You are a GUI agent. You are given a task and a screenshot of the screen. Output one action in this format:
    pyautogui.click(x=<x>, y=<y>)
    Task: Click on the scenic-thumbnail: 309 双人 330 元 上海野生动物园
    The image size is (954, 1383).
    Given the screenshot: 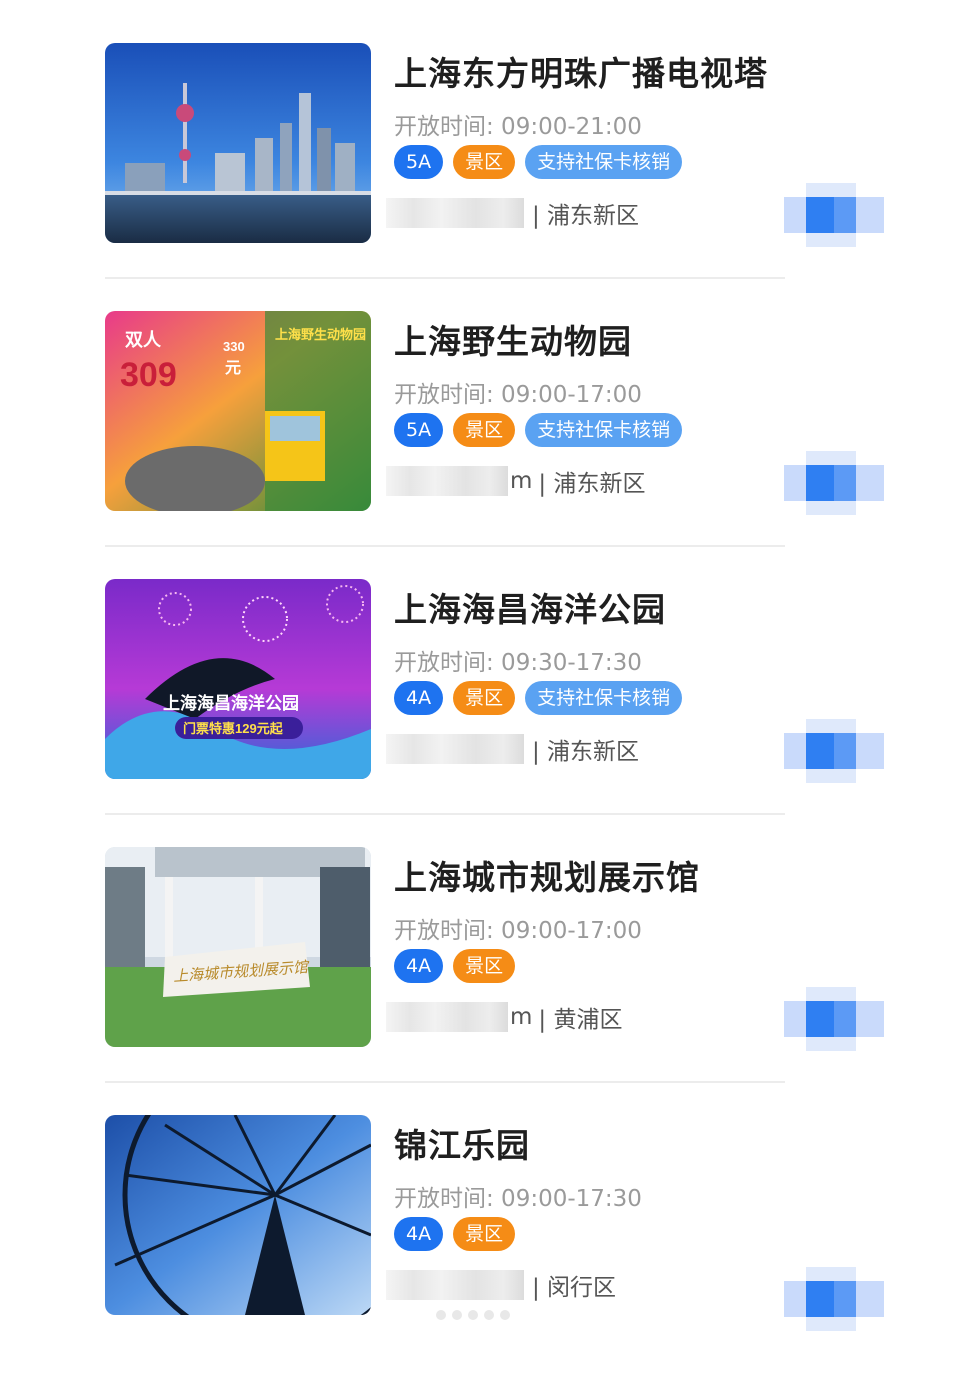 What is the action you would take?
    pyautogui.click(x=238, y=411)
    